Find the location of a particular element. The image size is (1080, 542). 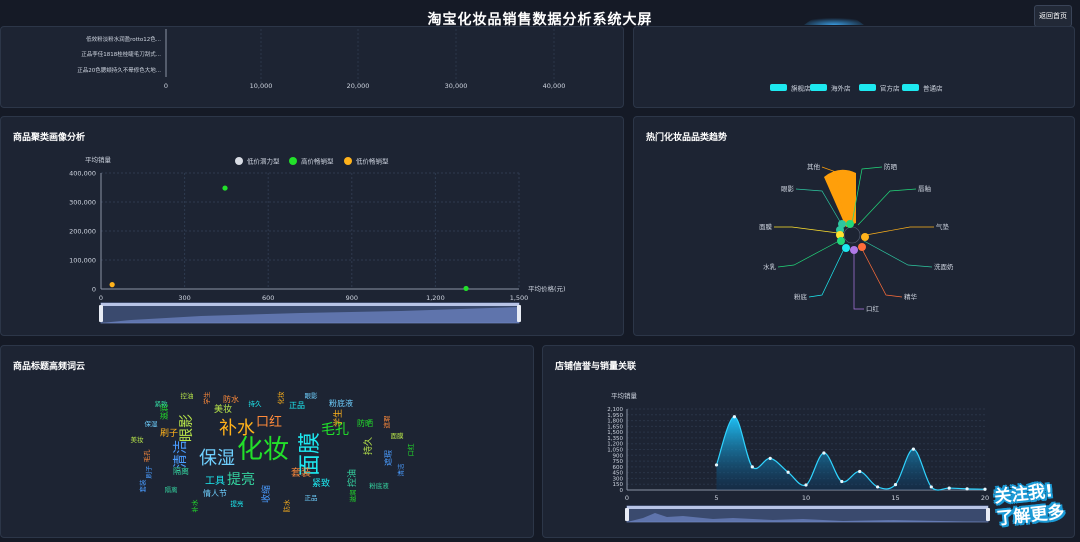

category-label: 口红 is located at coordinates (873, 308).